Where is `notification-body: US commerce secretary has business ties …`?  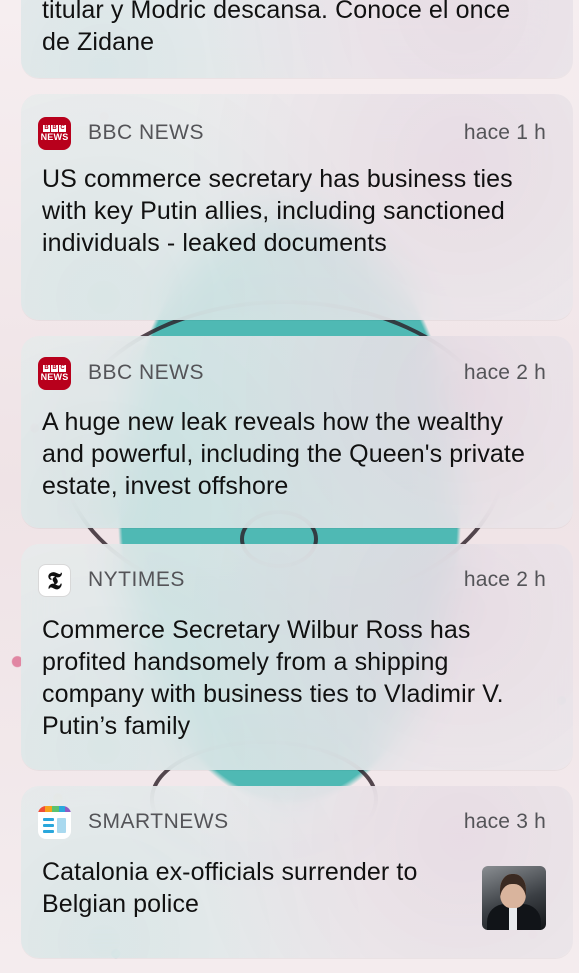 notification-body: US commerce secretary has business ties … is located at coordinates (277, 211).